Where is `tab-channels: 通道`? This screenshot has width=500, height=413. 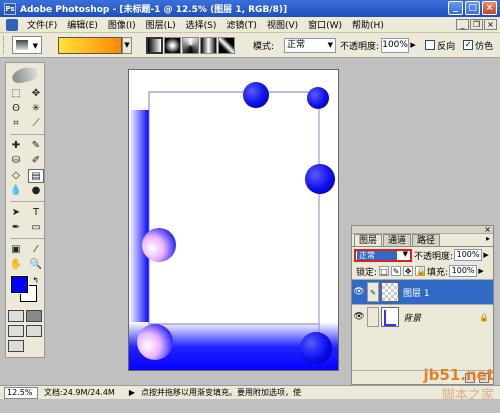
tab-channels: 通道 is located at coordinates (397, 240).